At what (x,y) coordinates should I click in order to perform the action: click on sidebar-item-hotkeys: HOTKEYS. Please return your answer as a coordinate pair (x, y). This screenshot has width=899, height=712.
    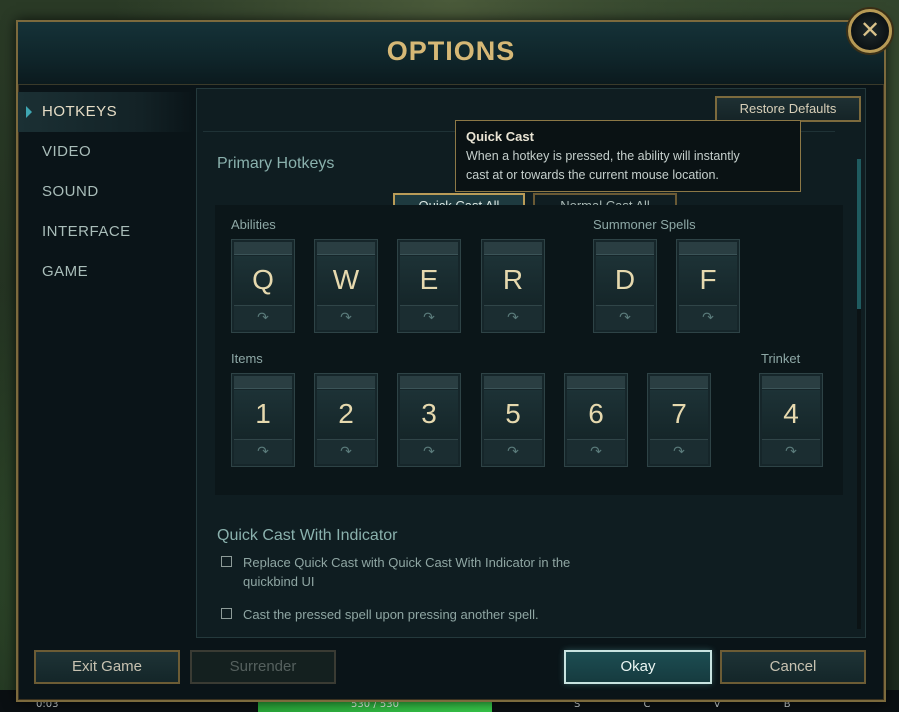
    Looking at the image, I should click on (106, 112).